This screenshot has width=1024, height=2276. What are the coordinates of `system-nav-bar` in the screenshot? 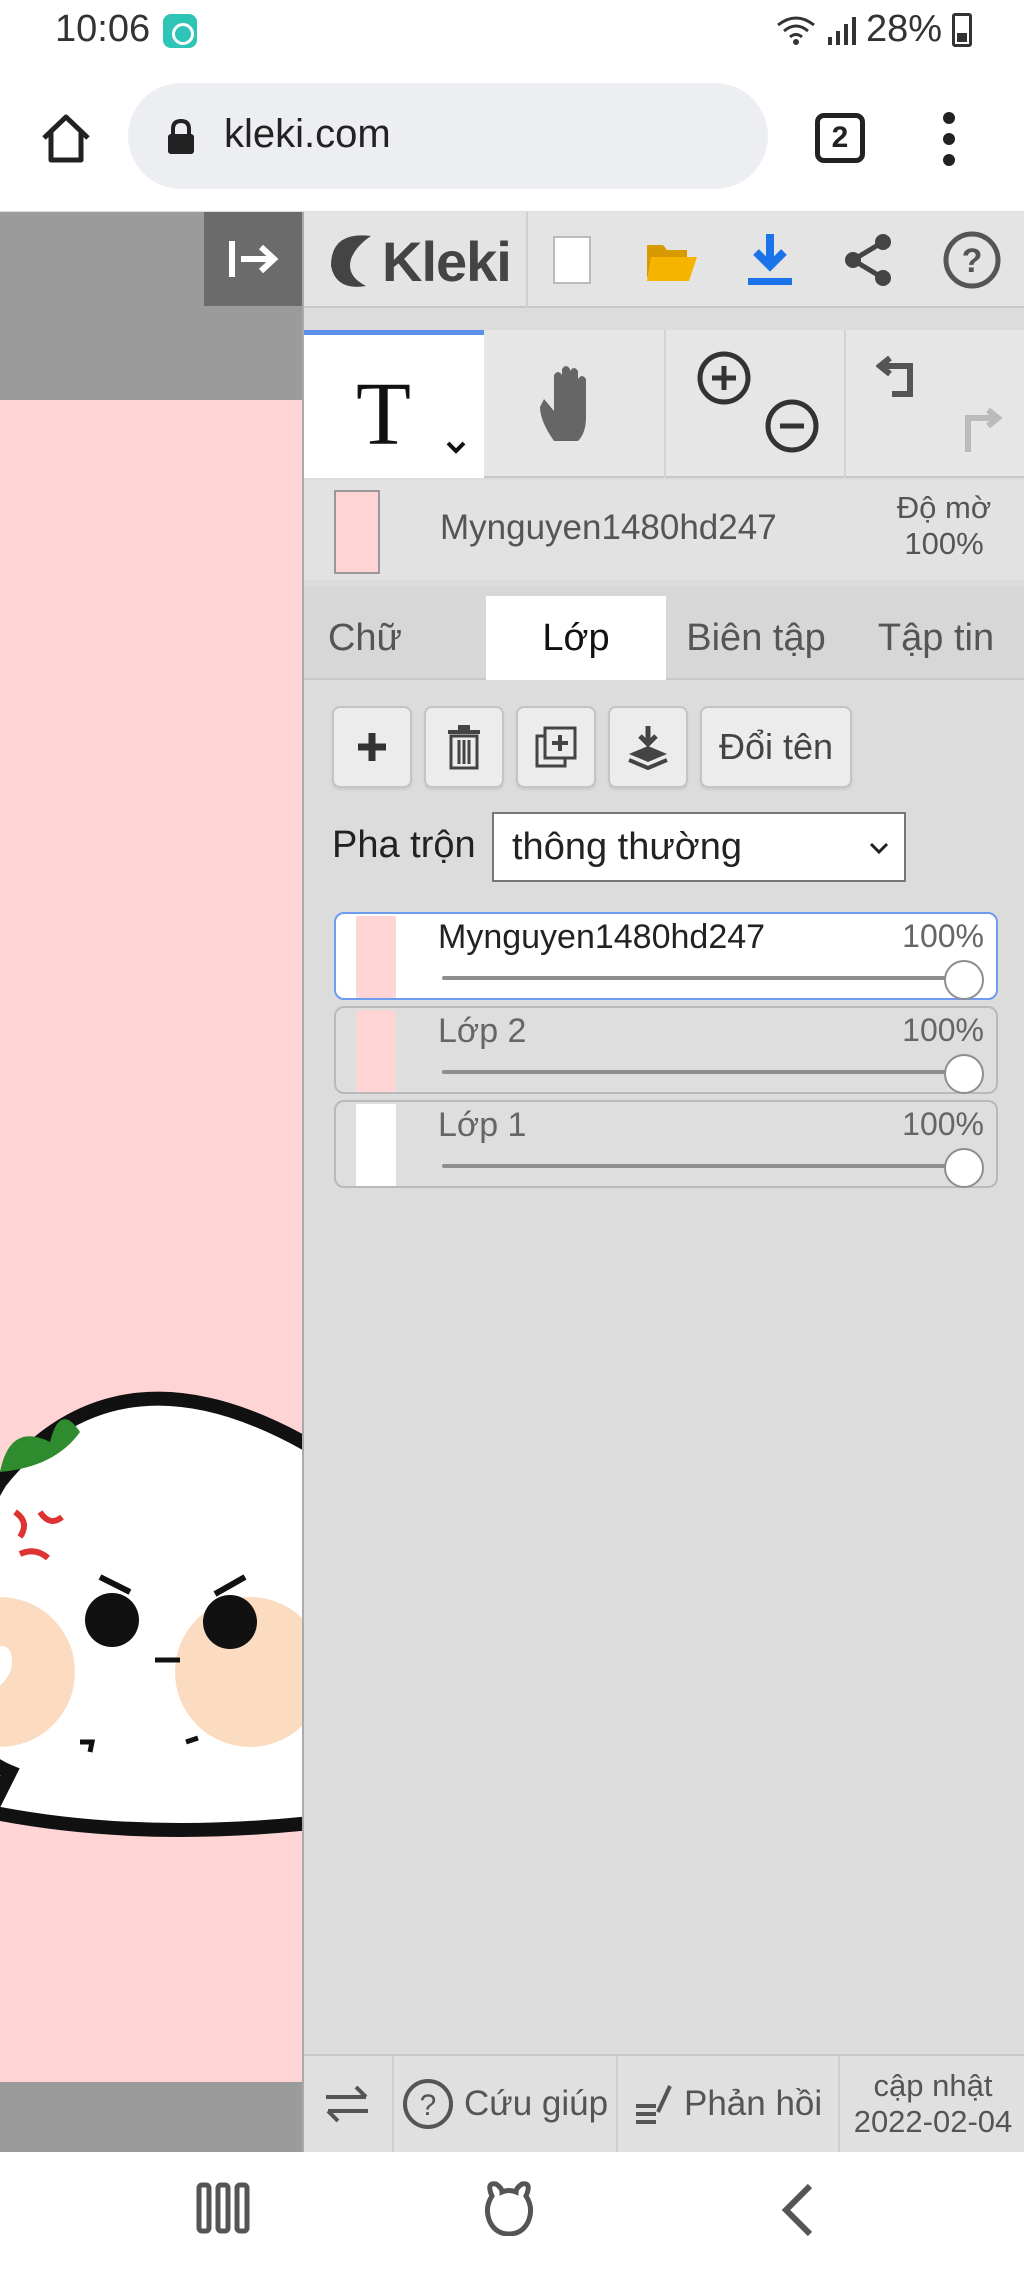 It's located at (512, 2214).